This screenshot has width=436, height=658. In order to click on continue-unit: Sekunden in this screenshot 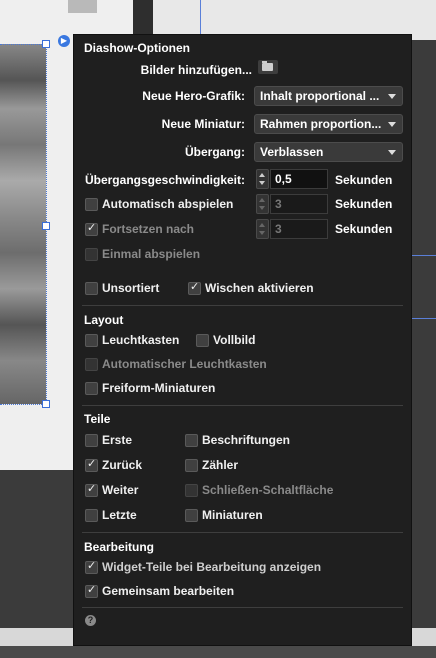, I will do `click(364, 229)`.